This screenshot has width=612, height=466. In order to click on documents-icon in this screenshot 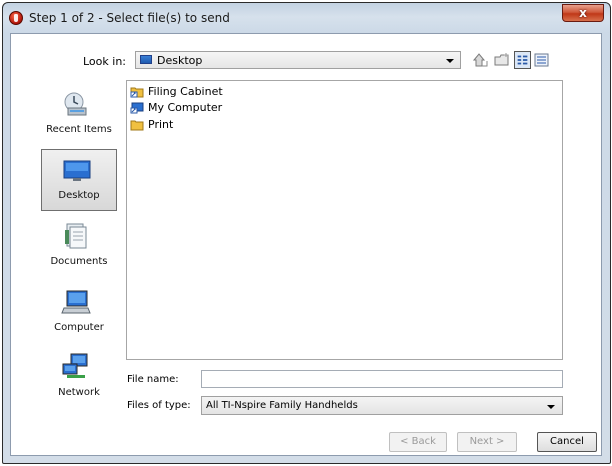, I will do `click(76, 236)`.